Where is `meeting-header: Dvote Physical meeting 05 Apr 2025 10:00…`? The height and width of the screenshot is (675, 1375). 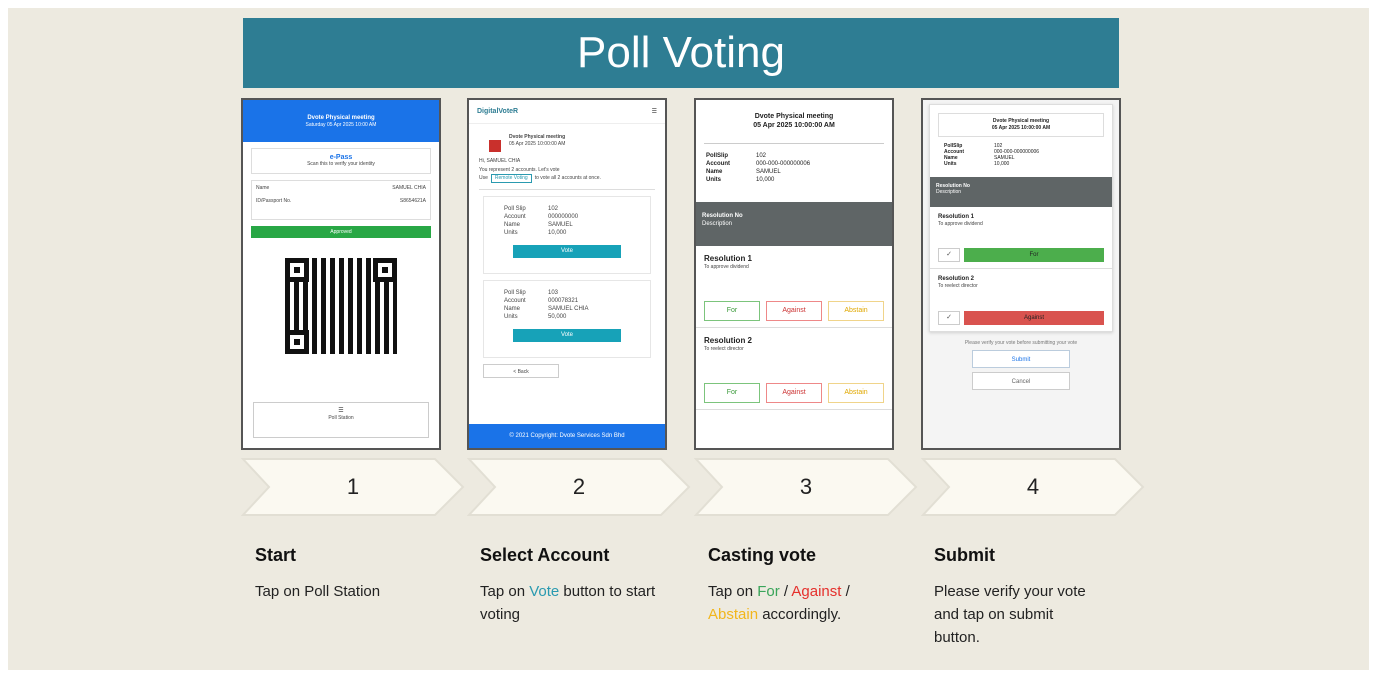
meeting-header: Dvote Physical meeting 05 Apr 2025 10:00… is located at coordinates (1021, 125).